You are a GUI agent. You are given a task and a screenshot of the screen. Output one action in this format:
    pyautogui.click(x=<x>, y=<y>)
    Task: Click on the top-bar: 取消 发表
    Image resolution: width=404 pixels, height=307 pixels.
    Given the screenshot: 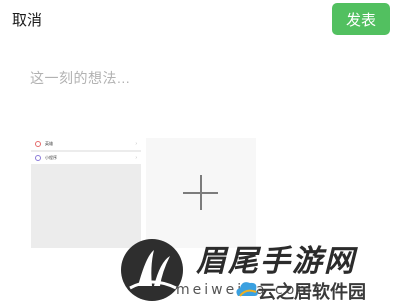 What is the action you would take?
    pyautogui.click(x=202, y=20)
    